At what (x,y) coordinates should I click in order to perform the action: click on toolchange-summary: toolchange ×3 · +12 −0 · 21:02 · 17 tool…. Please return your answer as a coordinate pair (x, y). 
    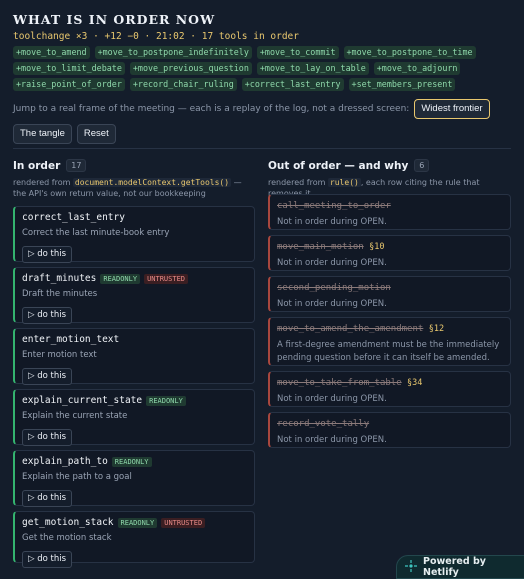
    Looking at the image, I should click on (156, 36).